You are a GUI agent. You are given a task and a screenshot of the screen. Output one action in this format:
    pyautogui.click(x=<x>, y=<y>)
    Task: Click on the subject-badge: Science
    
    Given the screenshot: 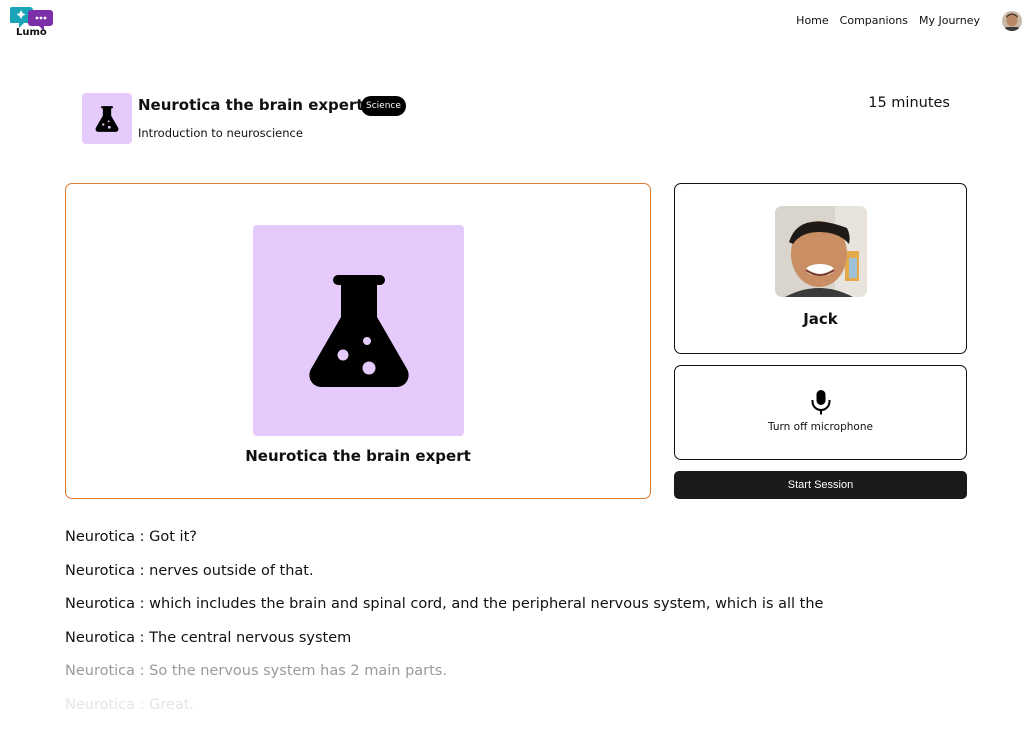 What is the action you would take?
    pyautogui.click(x=383, y=106)
    